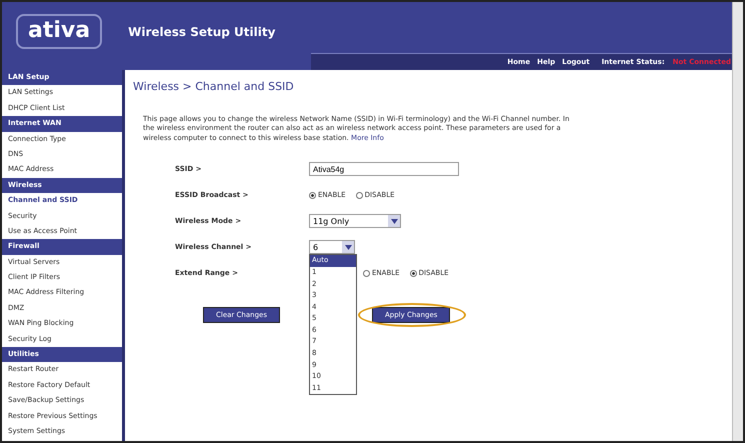 This screenshot has width=745, height=443. Describe the element at coordinates (202, 31) in the screenshot. I see `app-title: Wireless Setup Utility` at that location.